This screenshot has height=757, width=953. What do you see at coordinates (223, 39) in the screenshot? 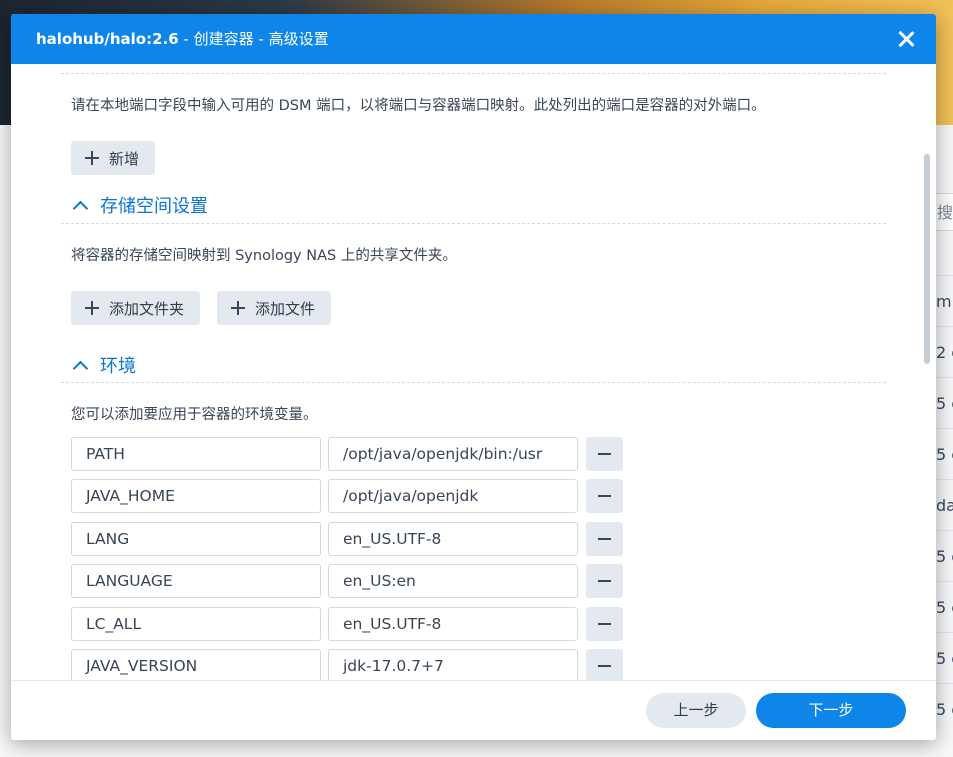
I see `title-step: 创建容器` at bounding box center [223, 39].